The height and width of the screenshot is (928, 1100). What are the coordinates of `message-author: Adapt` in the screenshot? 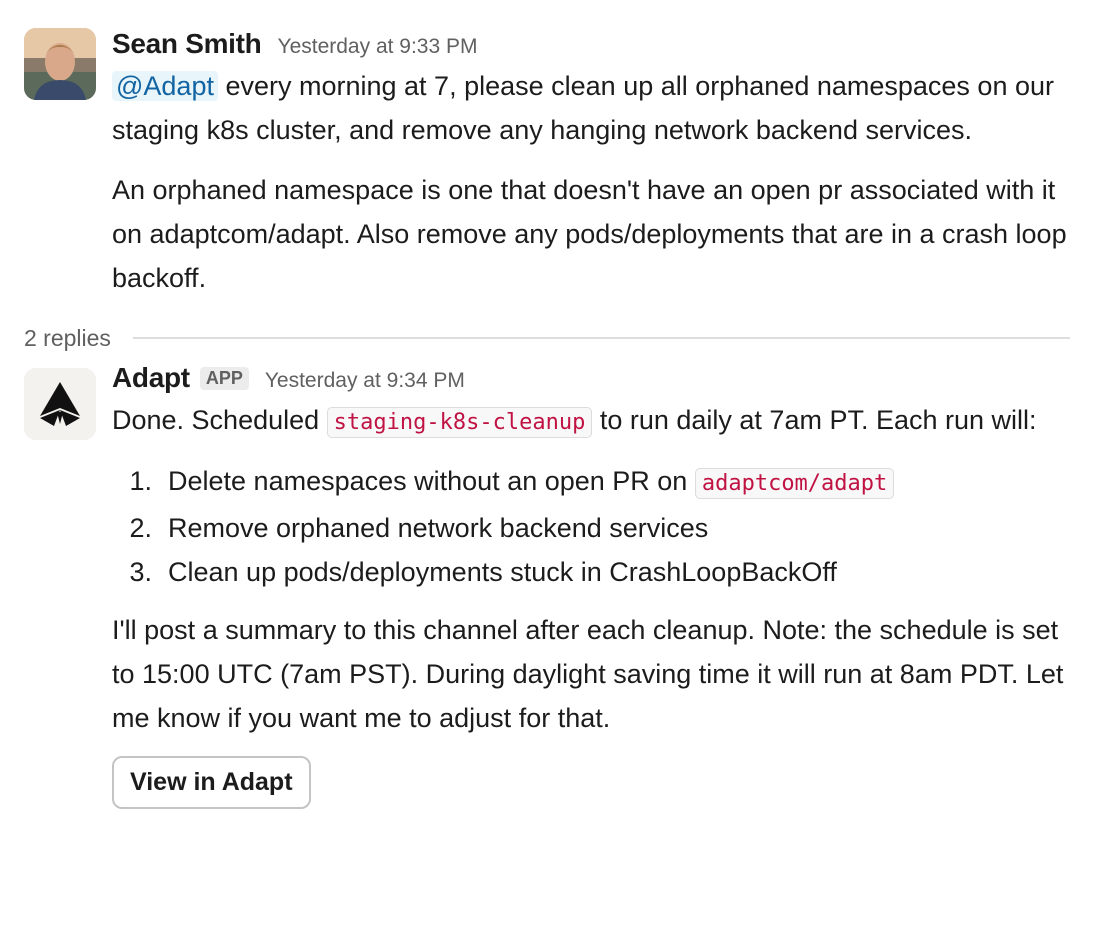 It's located at (151, 378).